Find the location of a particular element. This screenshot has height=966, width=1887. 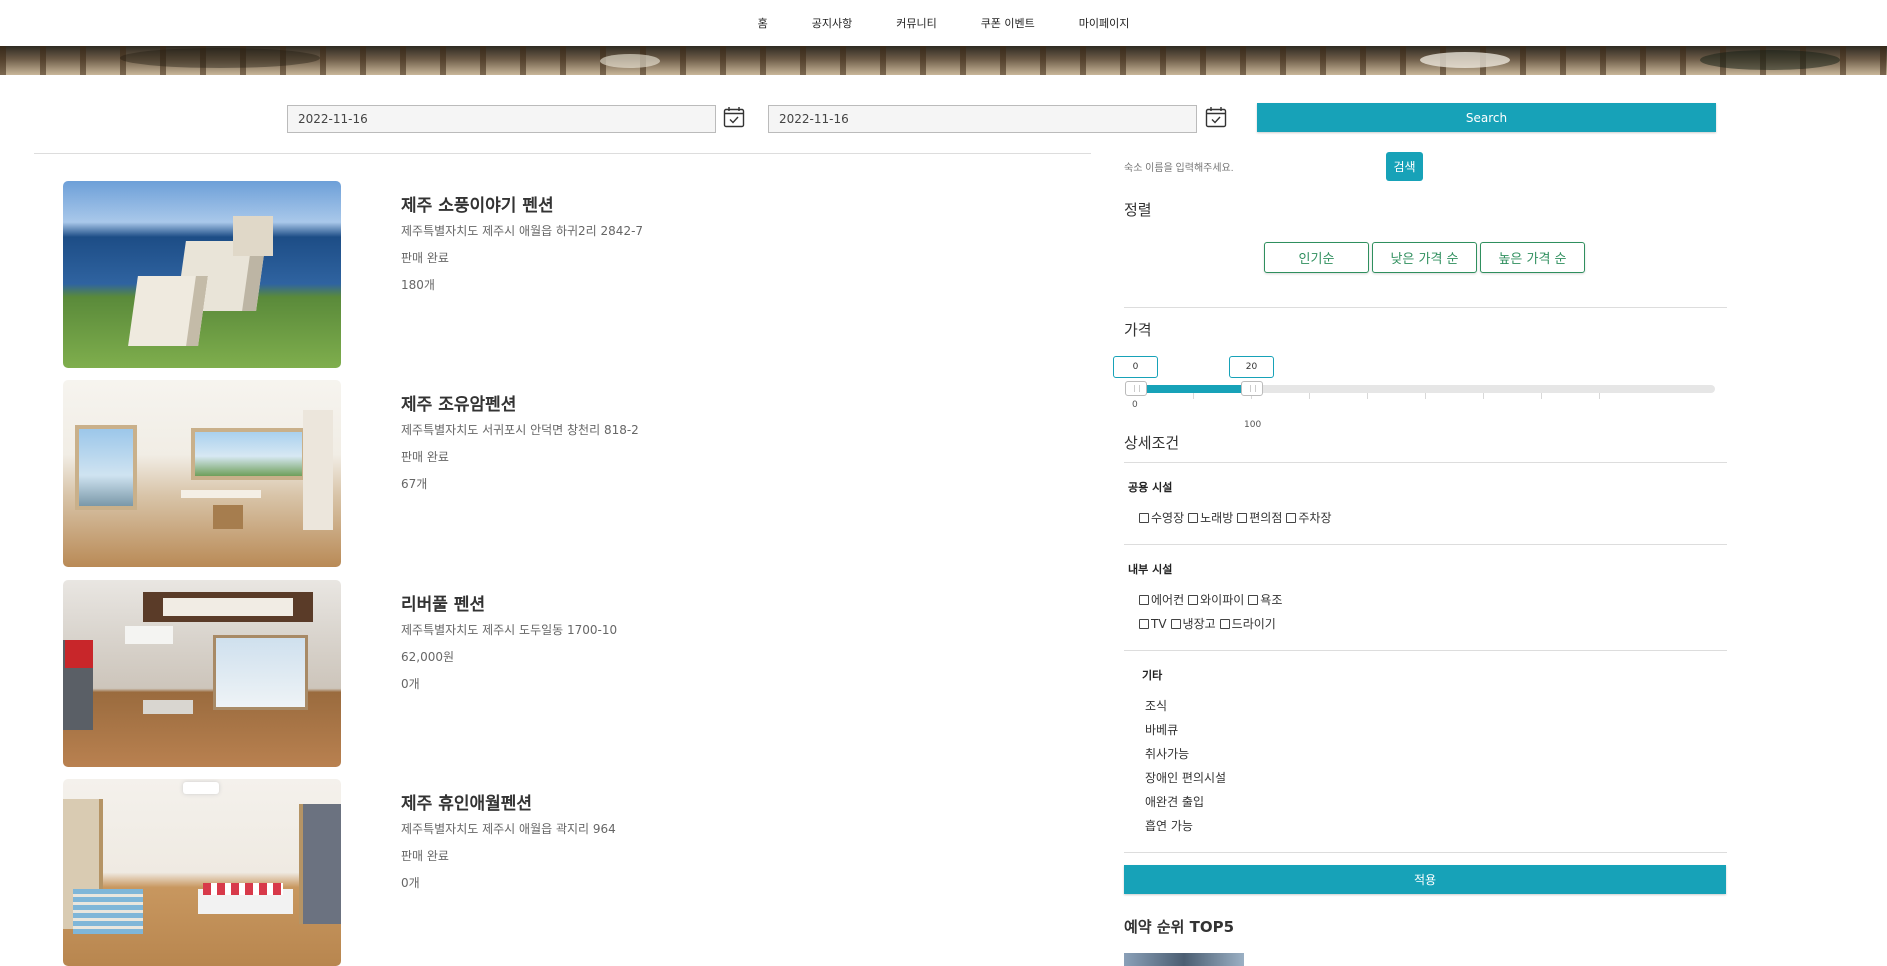

inner-facilities-options-row1: 에어컨 와이파이 욕조 is located at coordinates (1210, 599).